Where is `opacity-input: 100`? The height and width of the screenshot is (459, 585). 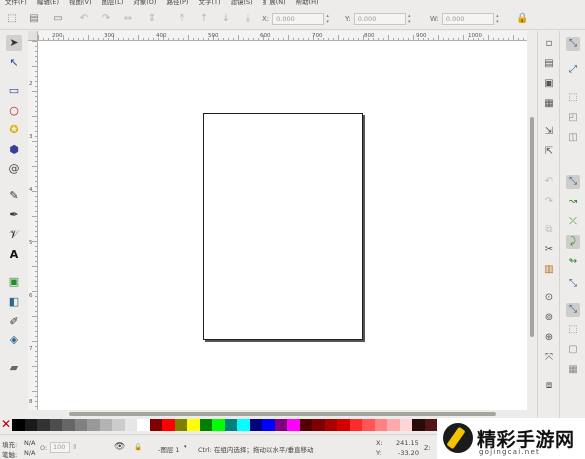
opacity-input: 100 is located at coordinates (60, 447).